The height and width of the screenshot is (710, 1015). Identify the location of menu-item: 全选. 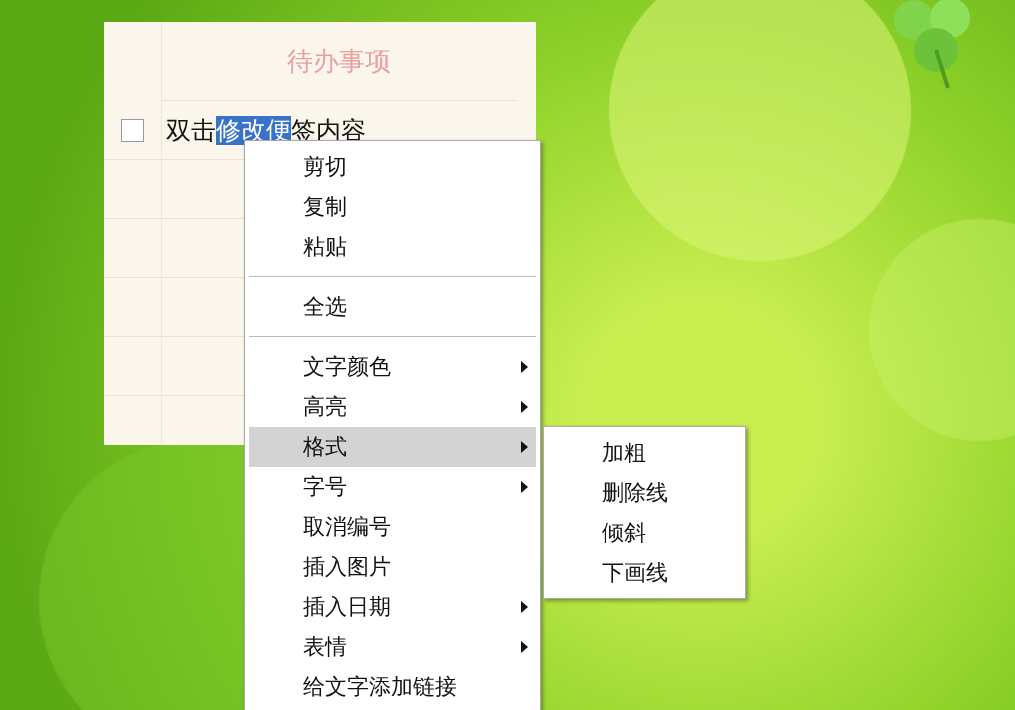
(392, 307).